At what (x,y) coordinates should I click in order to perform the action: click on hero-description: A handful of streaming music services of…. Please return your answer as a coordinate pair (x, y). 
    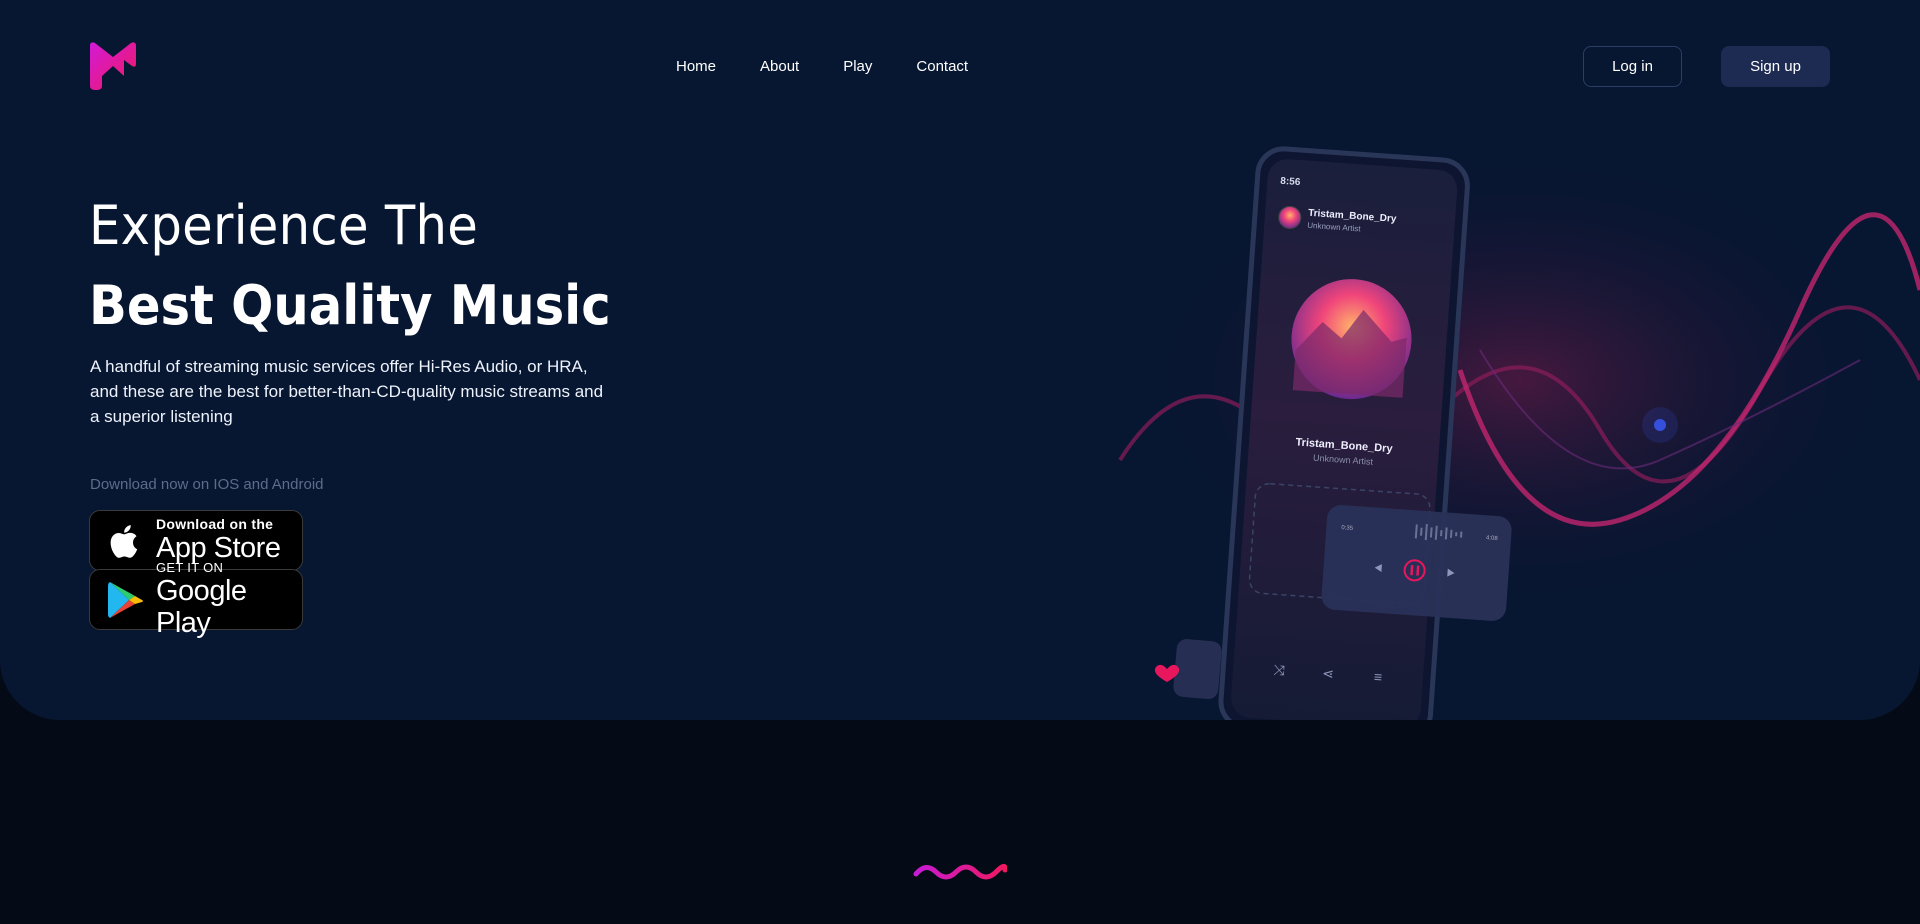
    Looking at the image, I should click on (347, 391).